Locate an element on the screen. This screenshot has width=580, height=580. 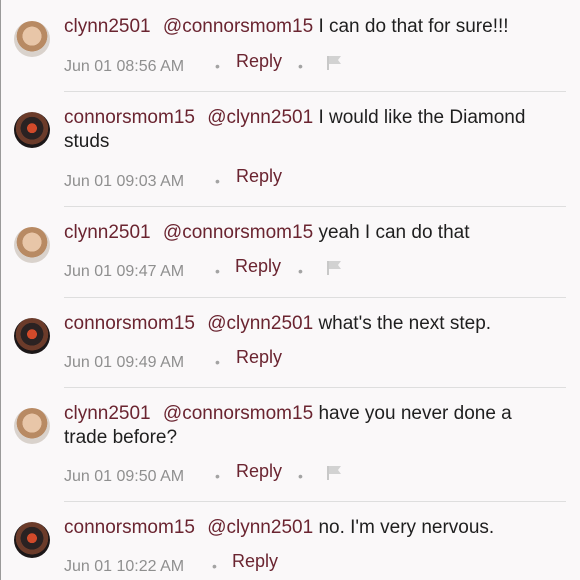
comment-timestamp: Jun 01 09:47 AM is located at coordinates (124, 271).